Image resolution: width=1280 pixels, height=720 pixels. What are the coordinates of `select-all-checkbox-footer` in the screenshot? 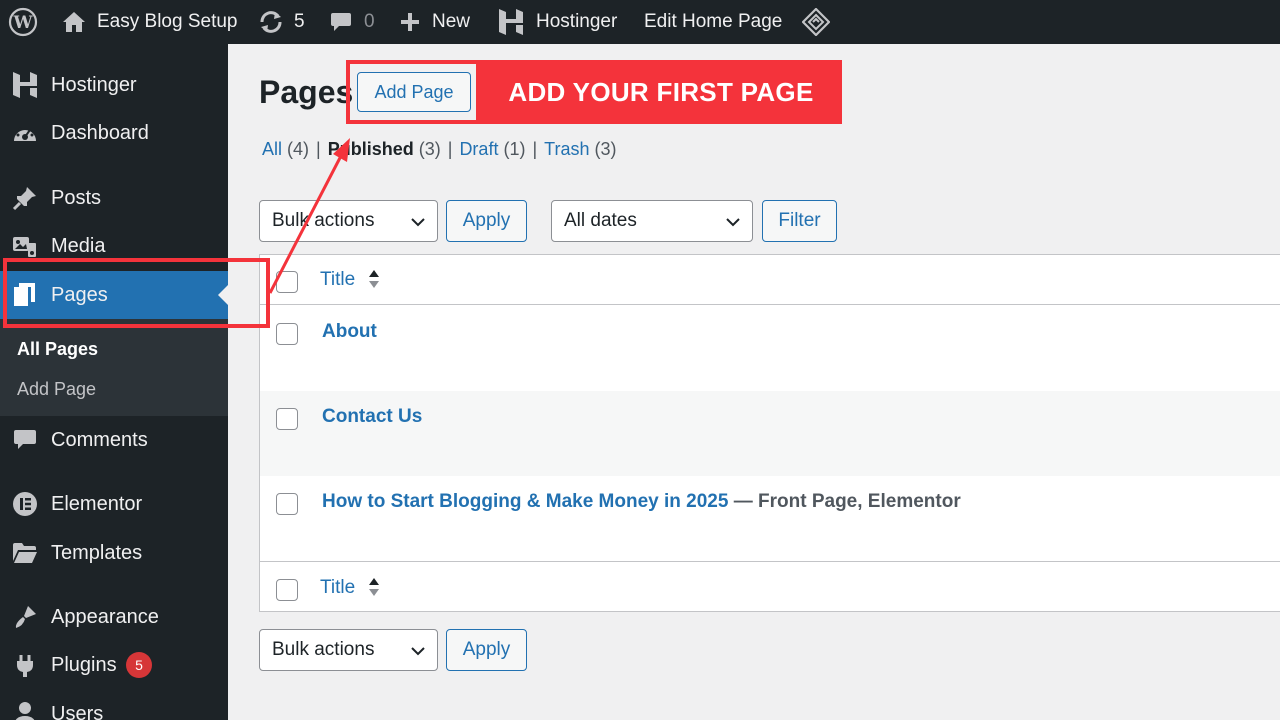 It's located at (287, 590).